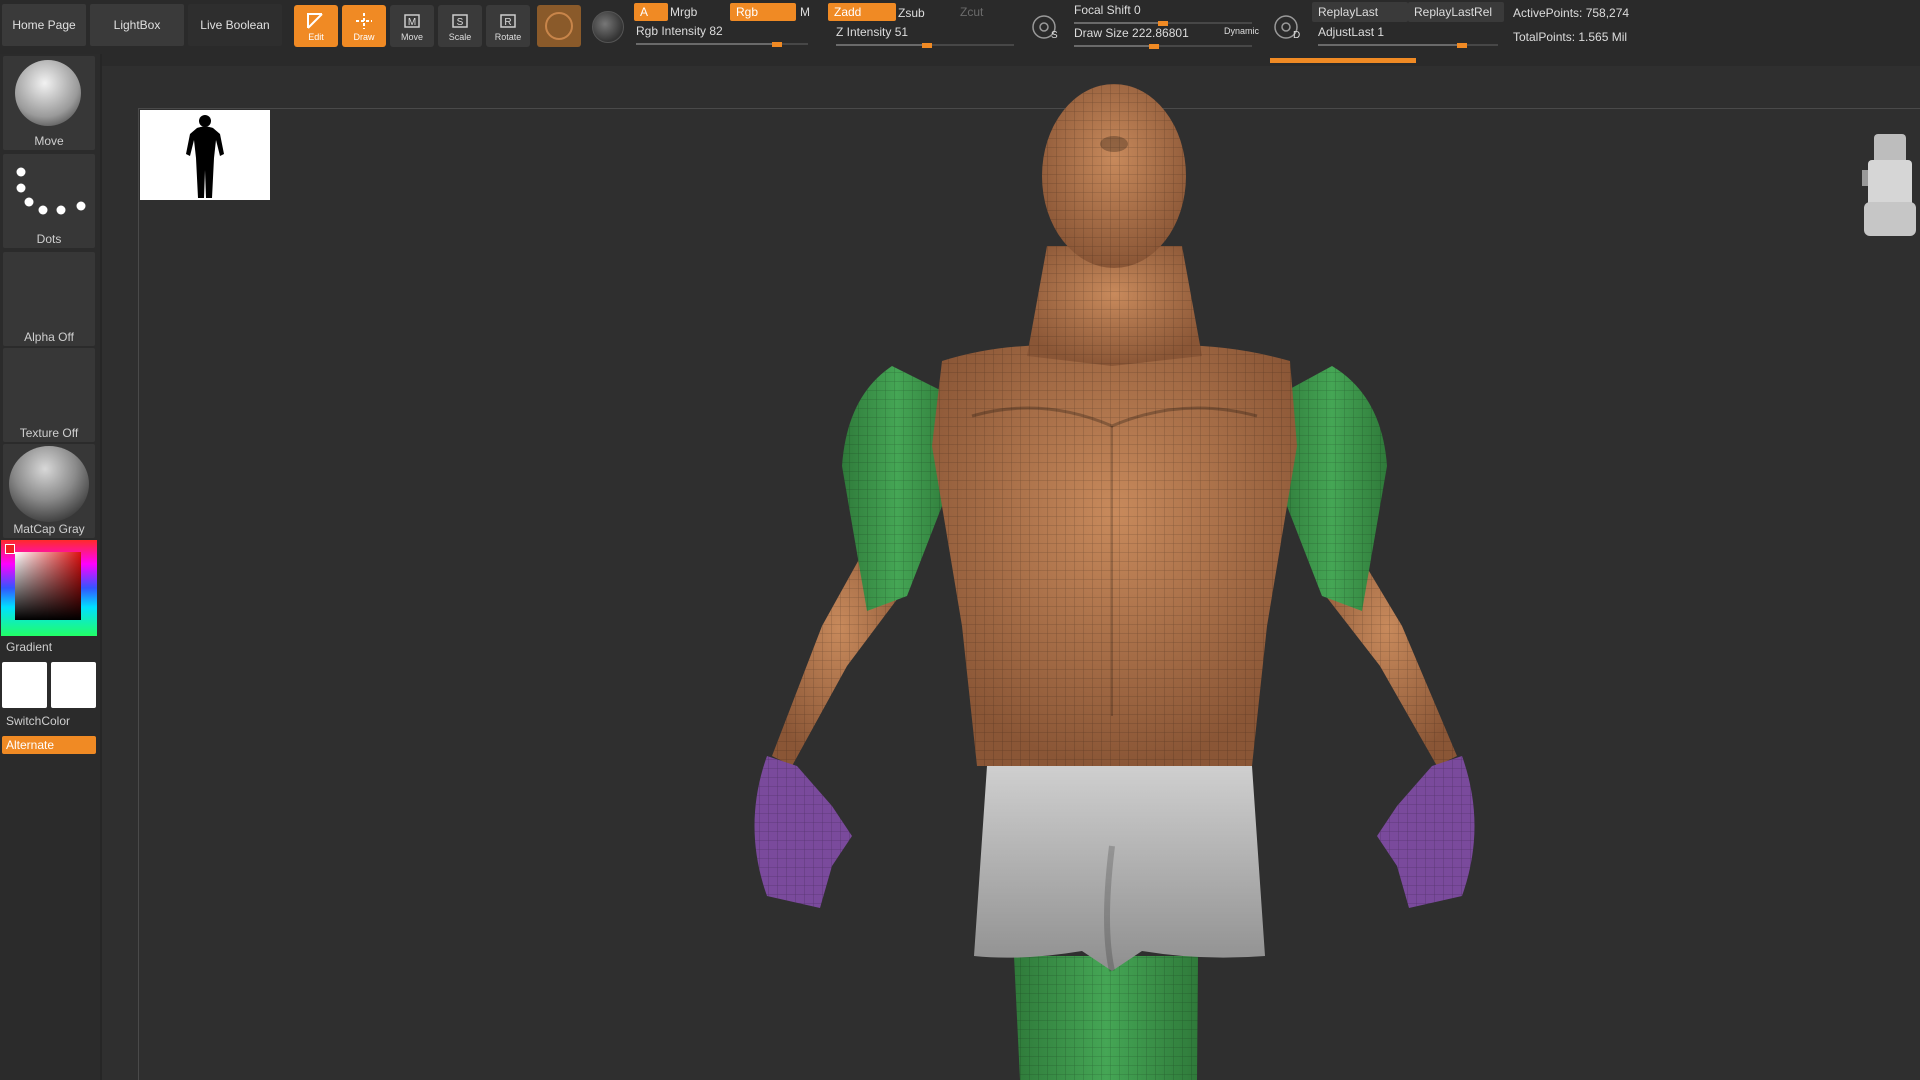  What do you see at coordinates (971, 12) in the screenshot?
I see `zcut-label: Zcut` at bounding box center [971, 12].